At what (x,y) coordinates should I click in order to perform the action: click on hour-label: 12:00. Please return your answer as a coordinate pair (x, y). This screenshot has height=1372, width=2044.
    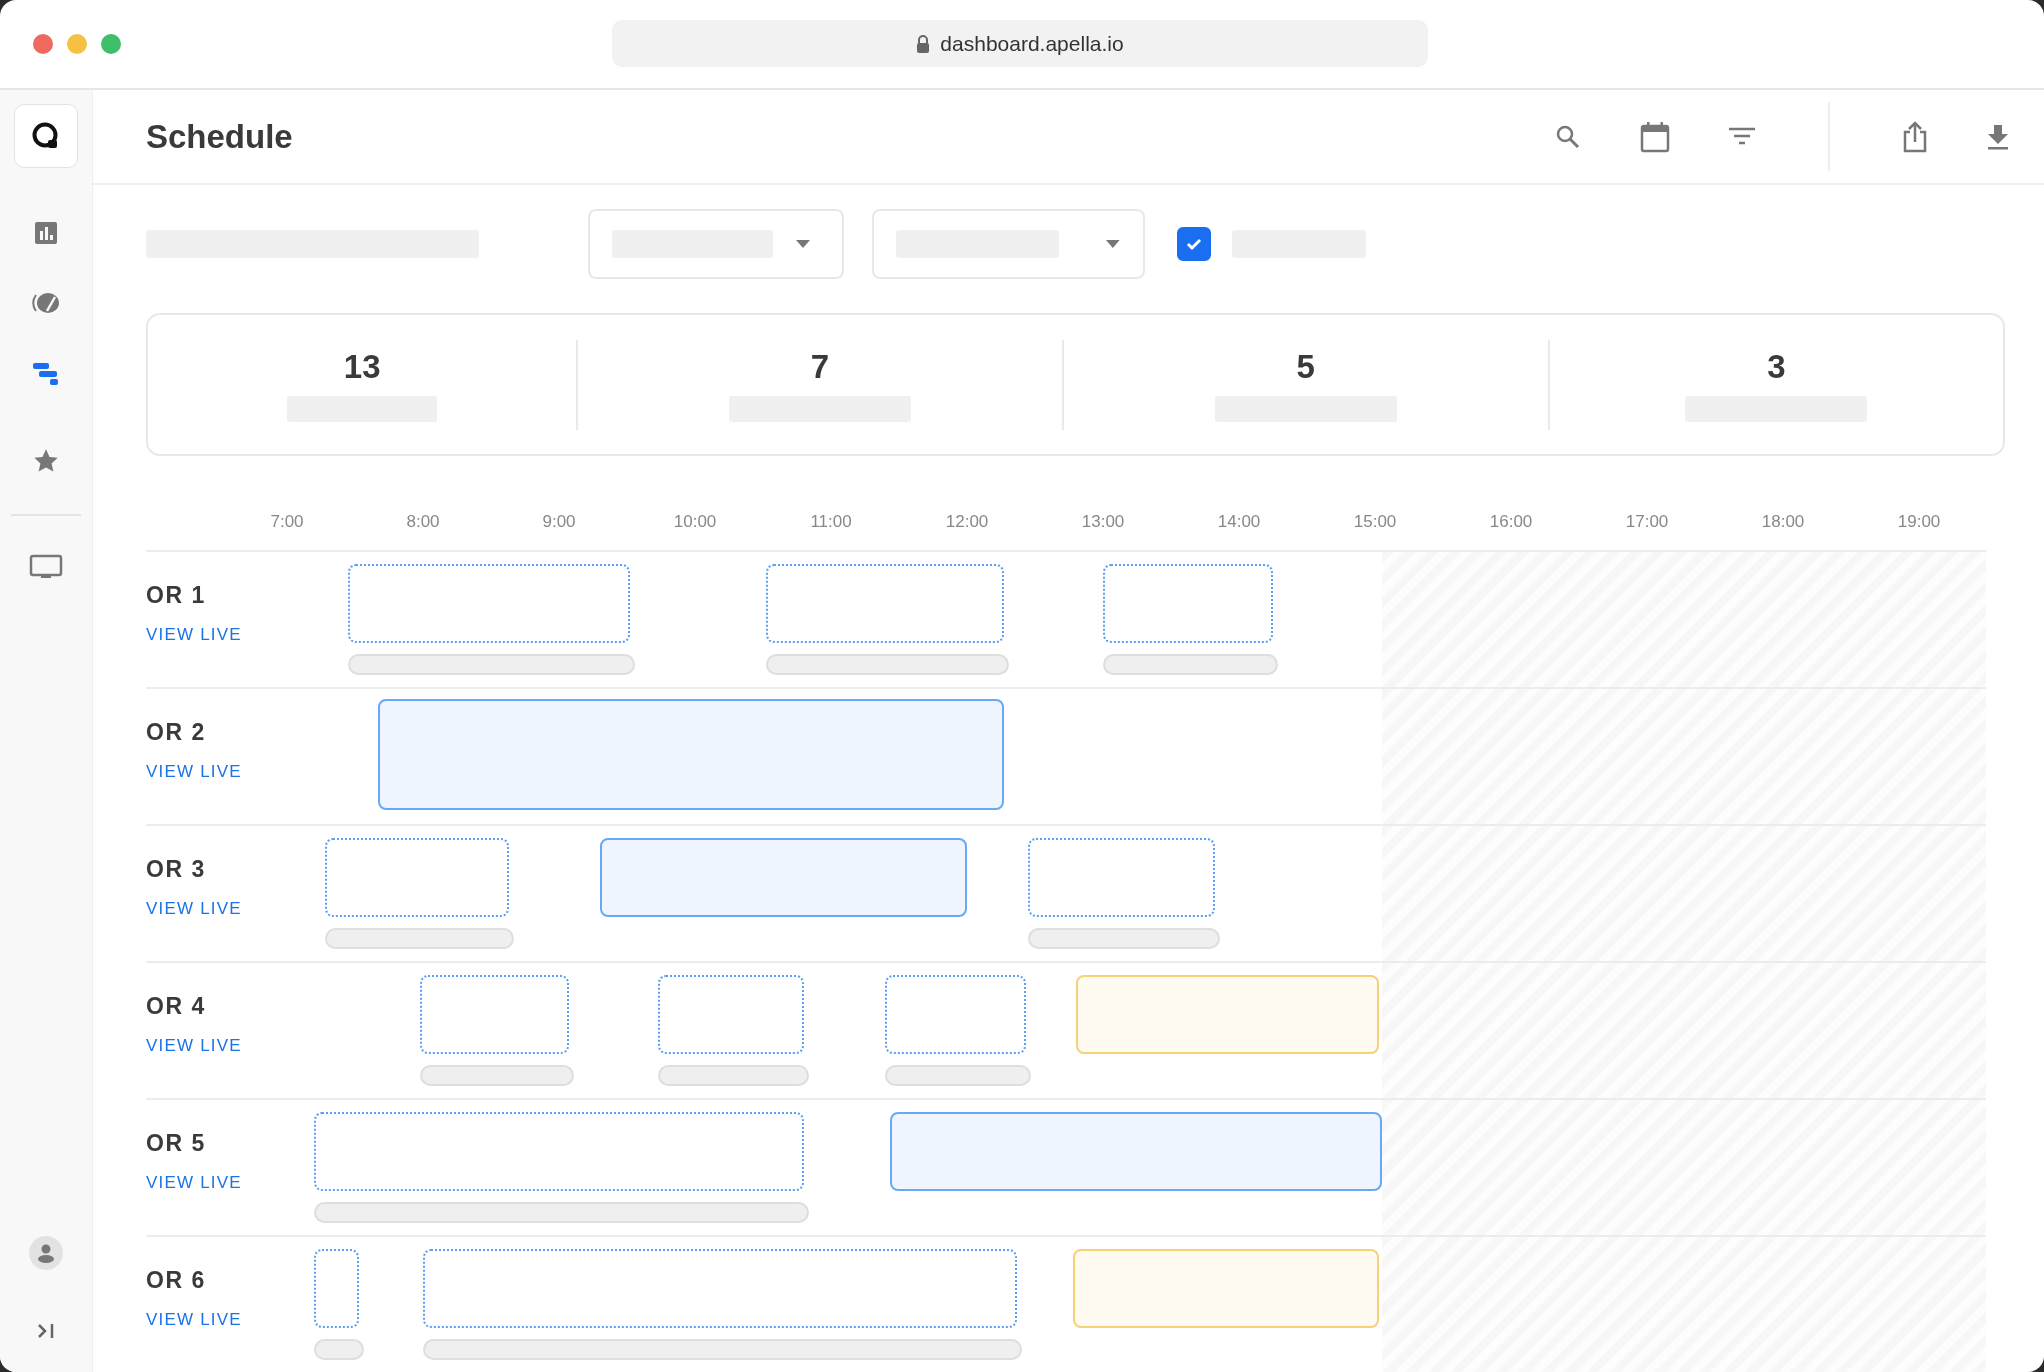
    Looking at the image, I should click on (967, 522).